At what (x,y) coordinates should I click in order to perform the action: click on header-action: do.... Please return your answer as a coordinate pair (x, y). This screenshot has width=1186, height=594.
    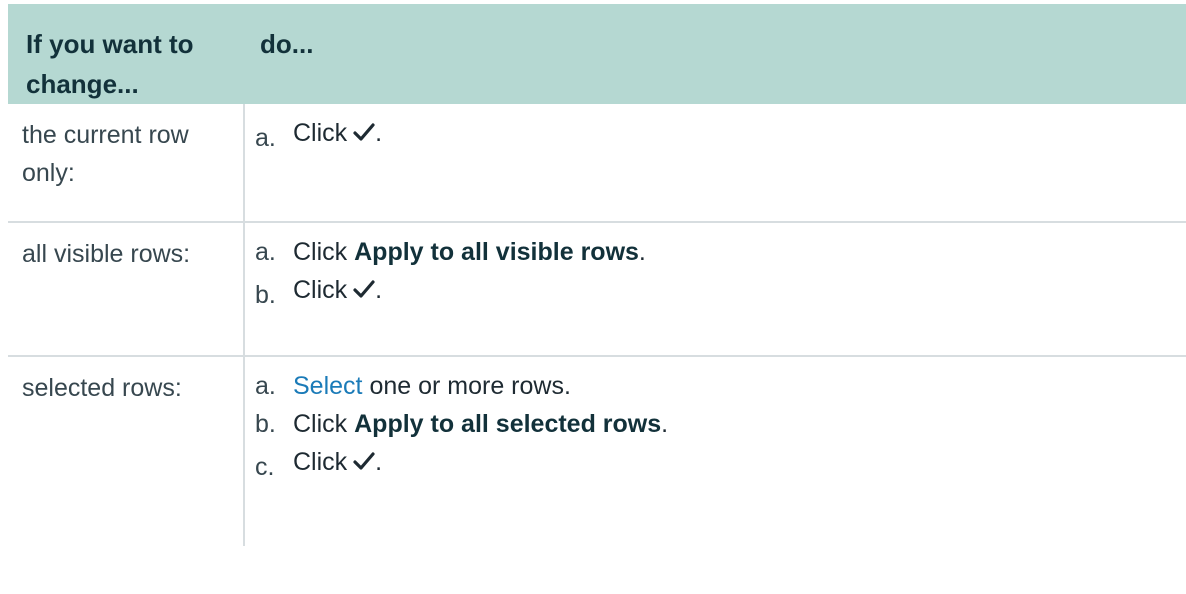
    Looking at the image, I should click on (715, 54).